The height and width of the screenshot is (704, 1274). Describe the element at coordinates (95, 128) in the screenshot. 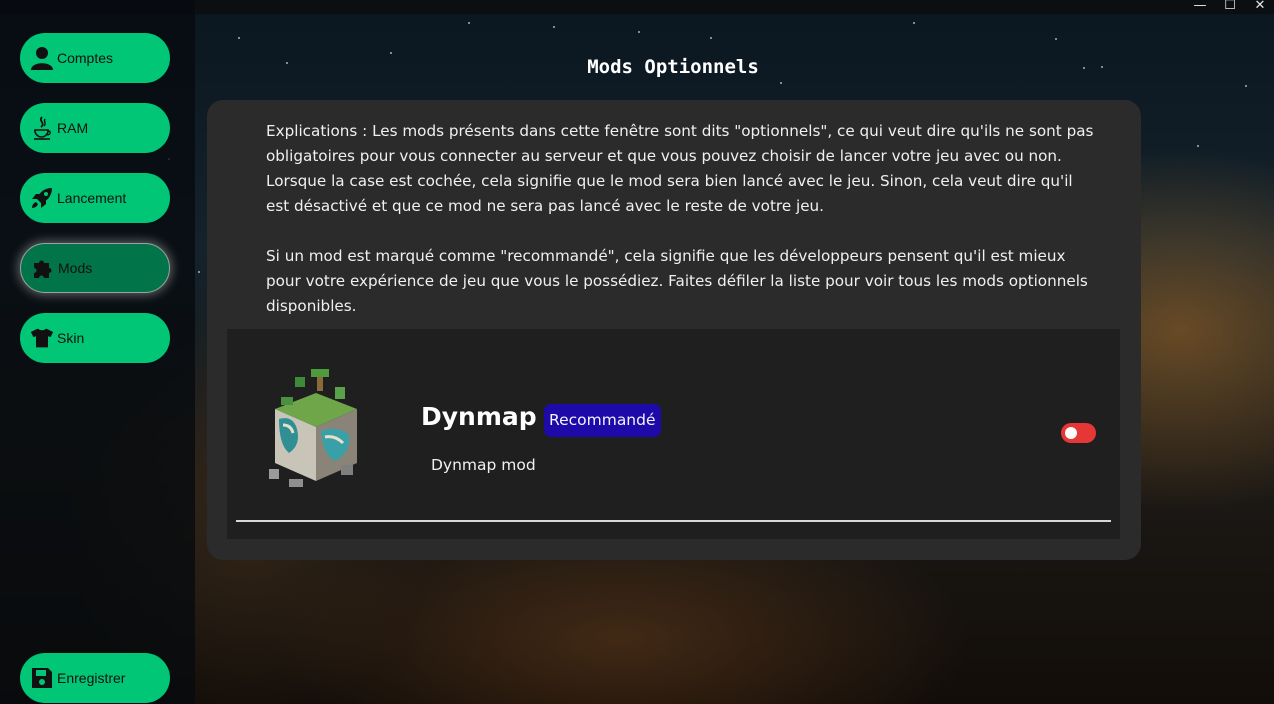

I see `sidebar-item-ram: RAM` at that location.